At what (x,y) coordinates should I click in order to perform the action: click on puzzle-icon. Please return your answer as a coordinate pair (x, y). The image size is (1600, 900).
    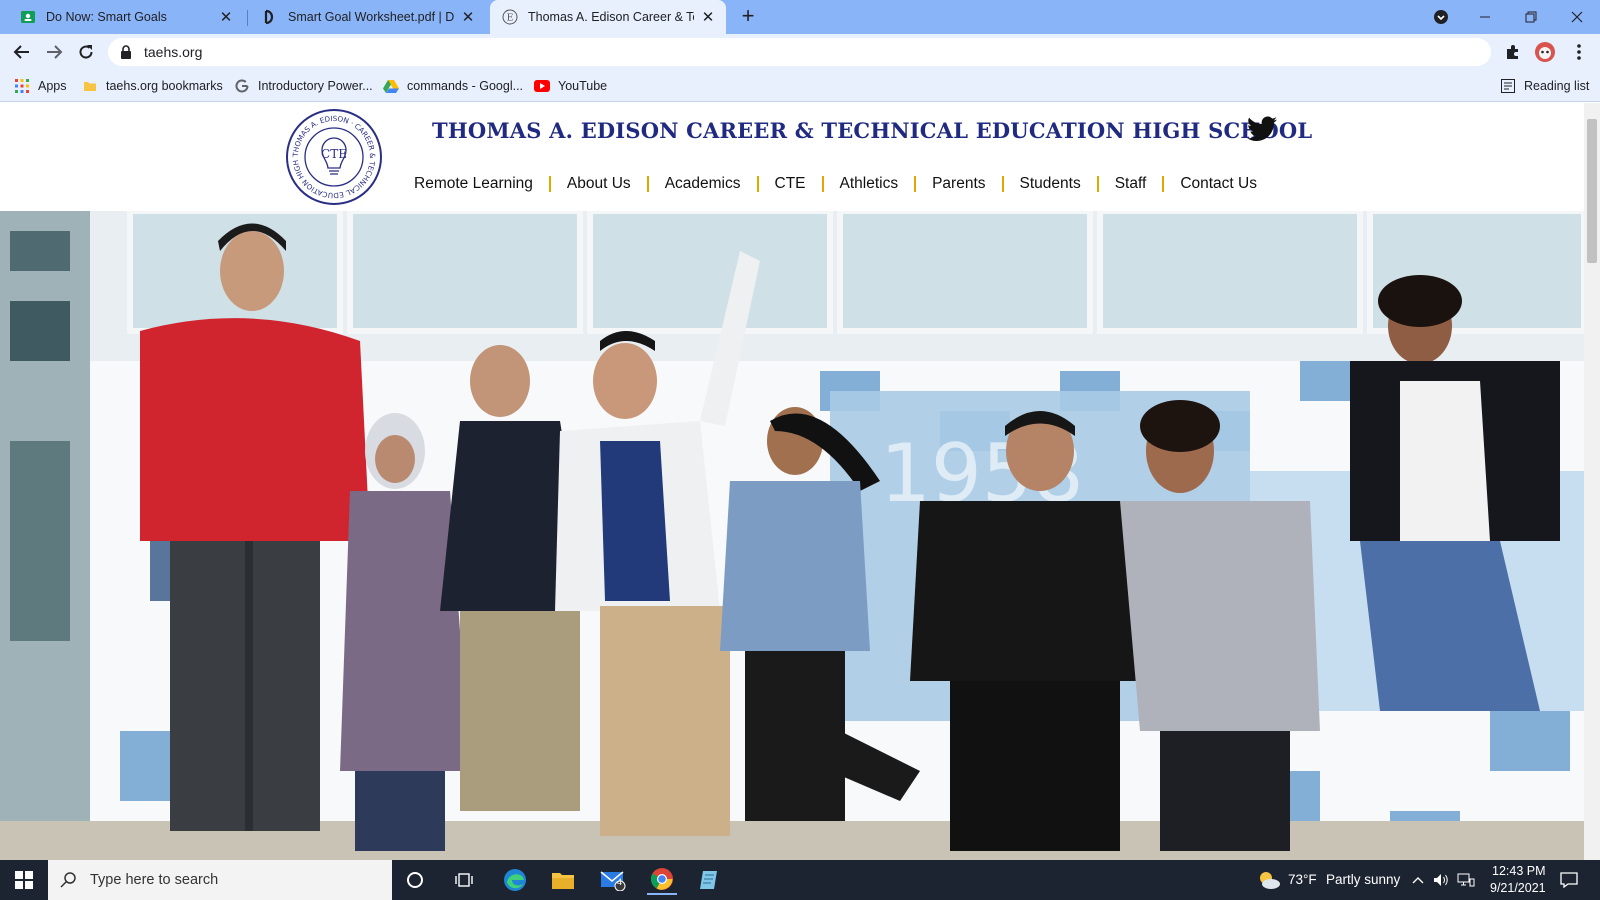
    Looking at the image, I should click on (1512, 52).